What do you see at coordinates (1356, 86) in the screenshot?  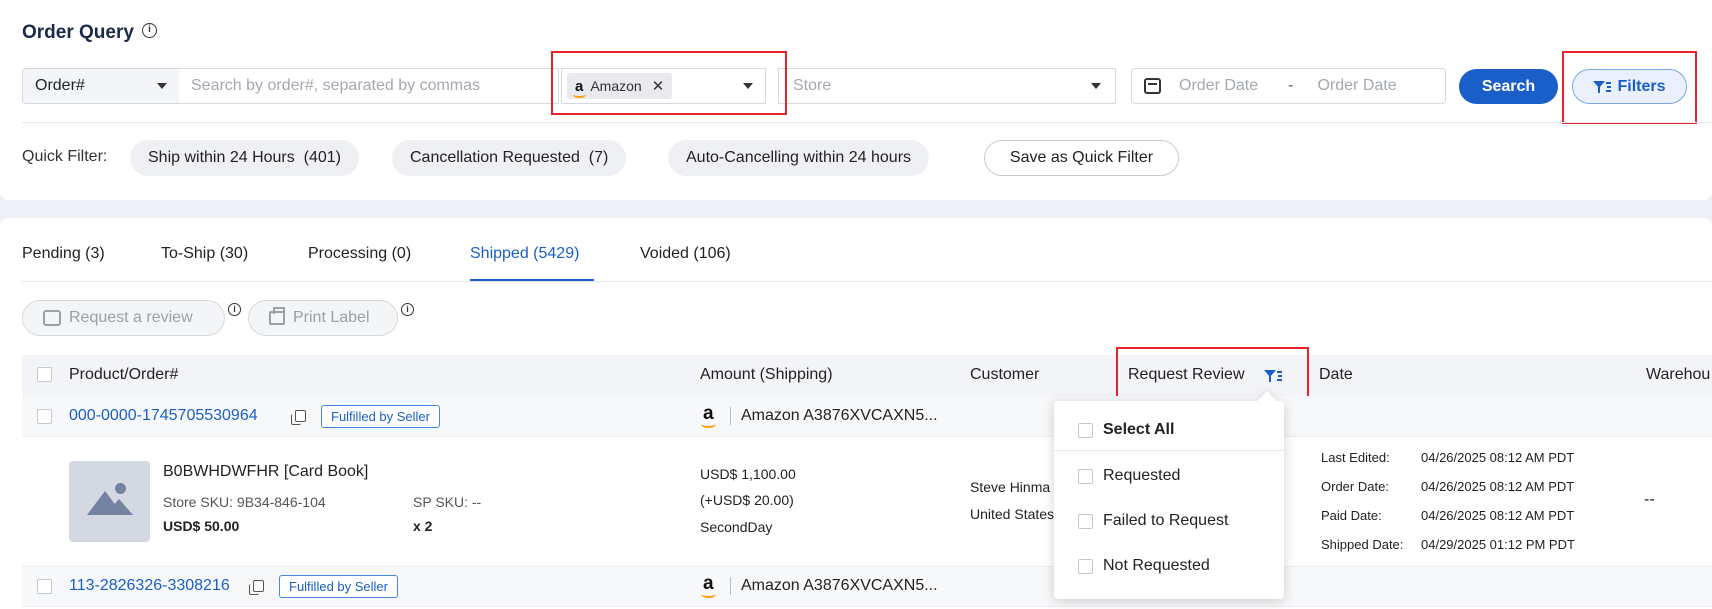 I see `date-end: Order Date` at bounding box center [1356, 86].